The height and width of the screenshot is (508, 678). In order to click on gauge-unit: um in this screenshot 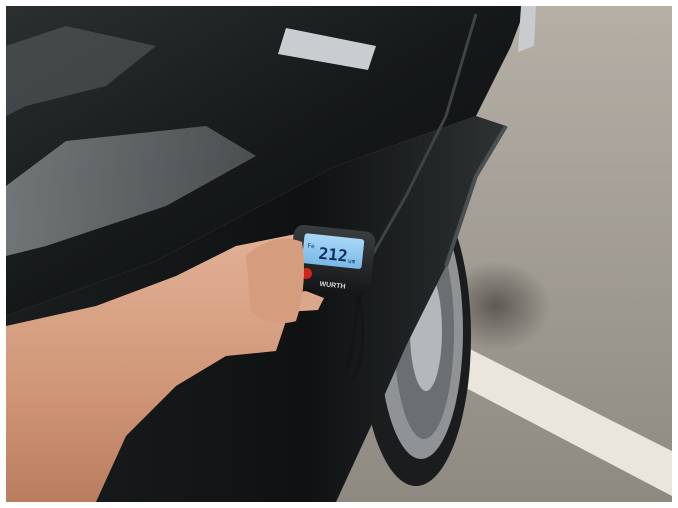, I will do `click(352, 262)`.